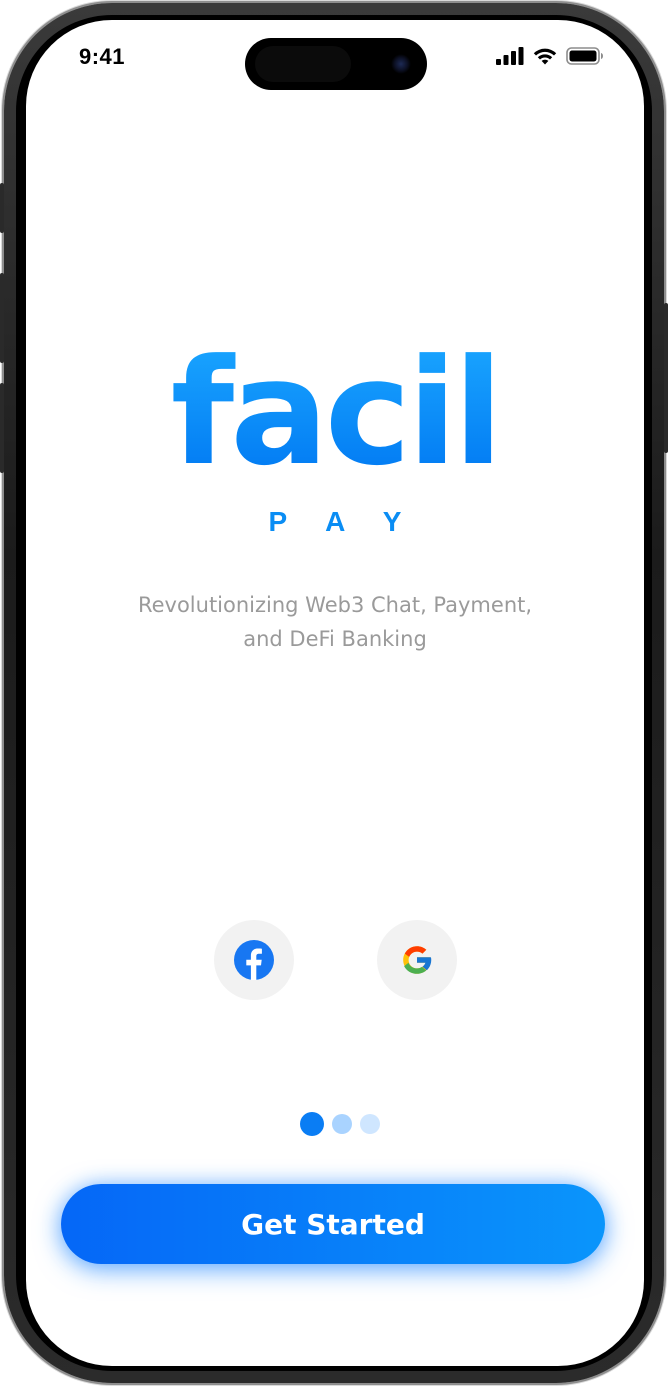 The image size is (670, 1388). Describe the element at coordinates (102, 56) in the screenshot. I see `status-time: 9:41` at that location.